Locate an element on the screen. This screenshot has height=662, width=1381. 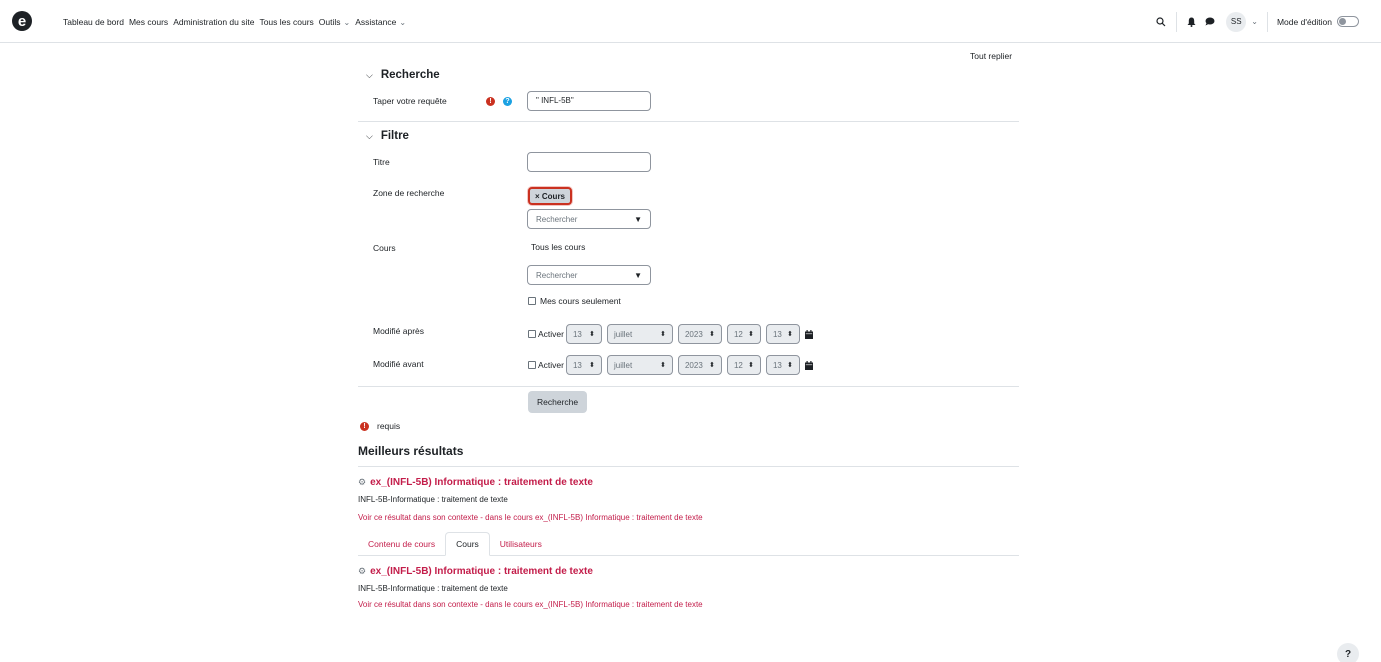
edit-mode-toggle is located at coordinates (1348, 21).